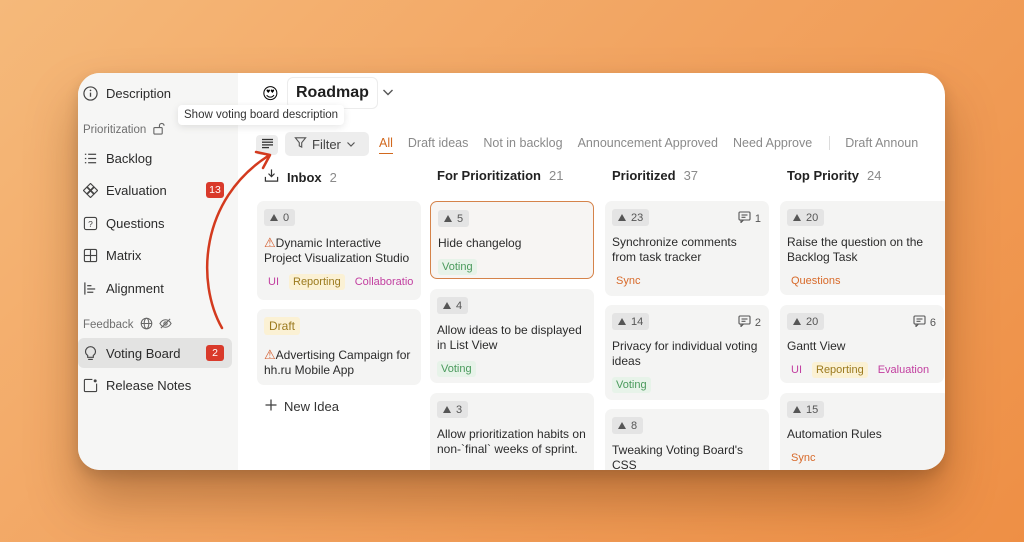 The image size is (1024, 542). I want to click on new-idea-button: New Idea, so click(302, 406).